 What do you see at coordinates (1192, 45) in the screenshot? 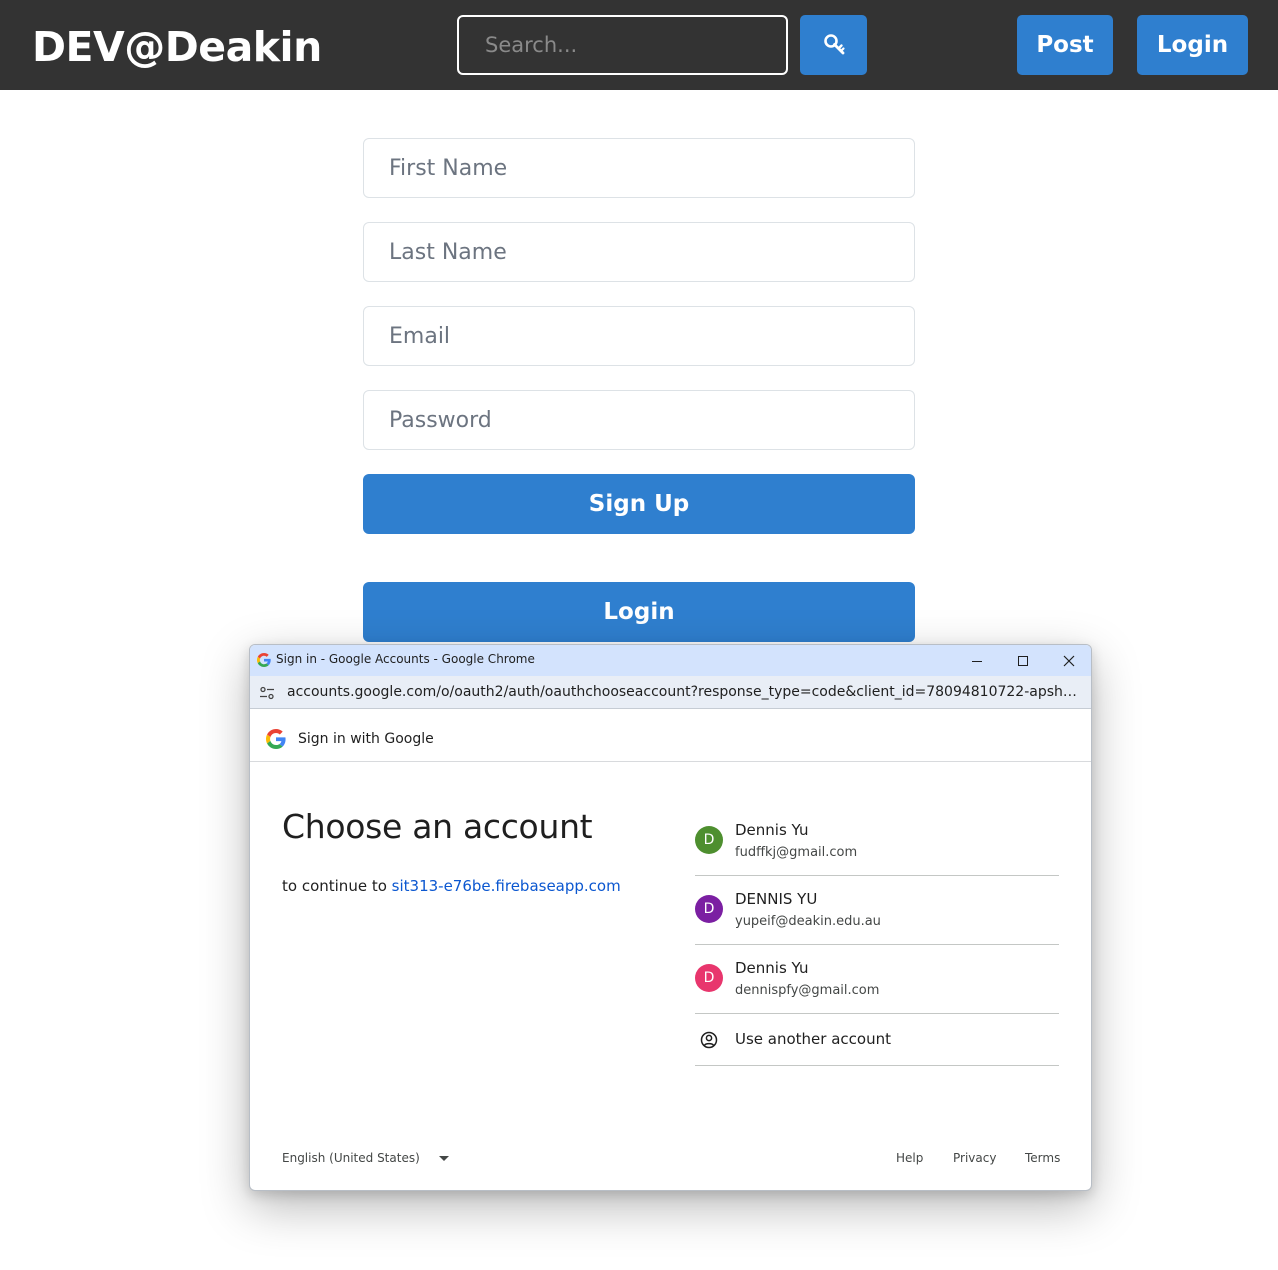
I see `nav-login-button: Login` at bounding box center [1192, 45].